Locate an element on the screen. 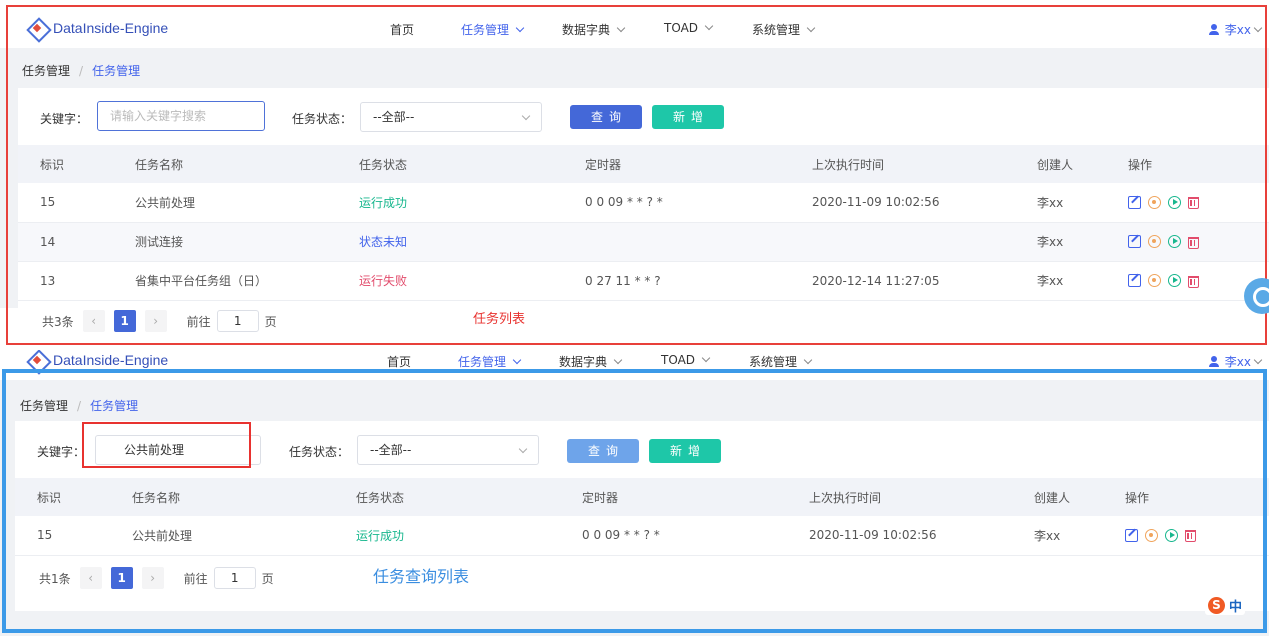  status-label: 任务状态： is located at coordinates (319, 452).